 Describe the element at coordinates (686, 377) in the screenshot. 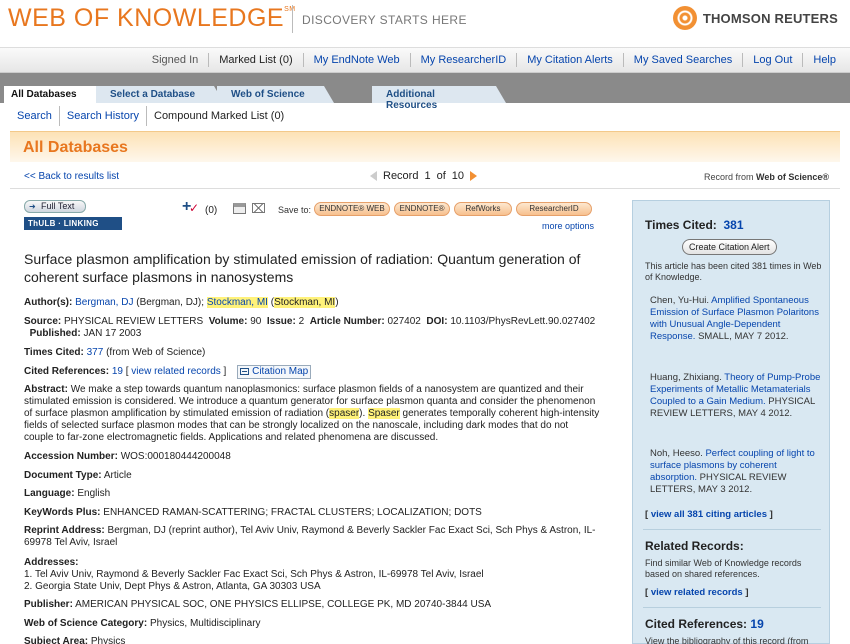

I see `citing-author: Huang, Zhixiang.` at that location.